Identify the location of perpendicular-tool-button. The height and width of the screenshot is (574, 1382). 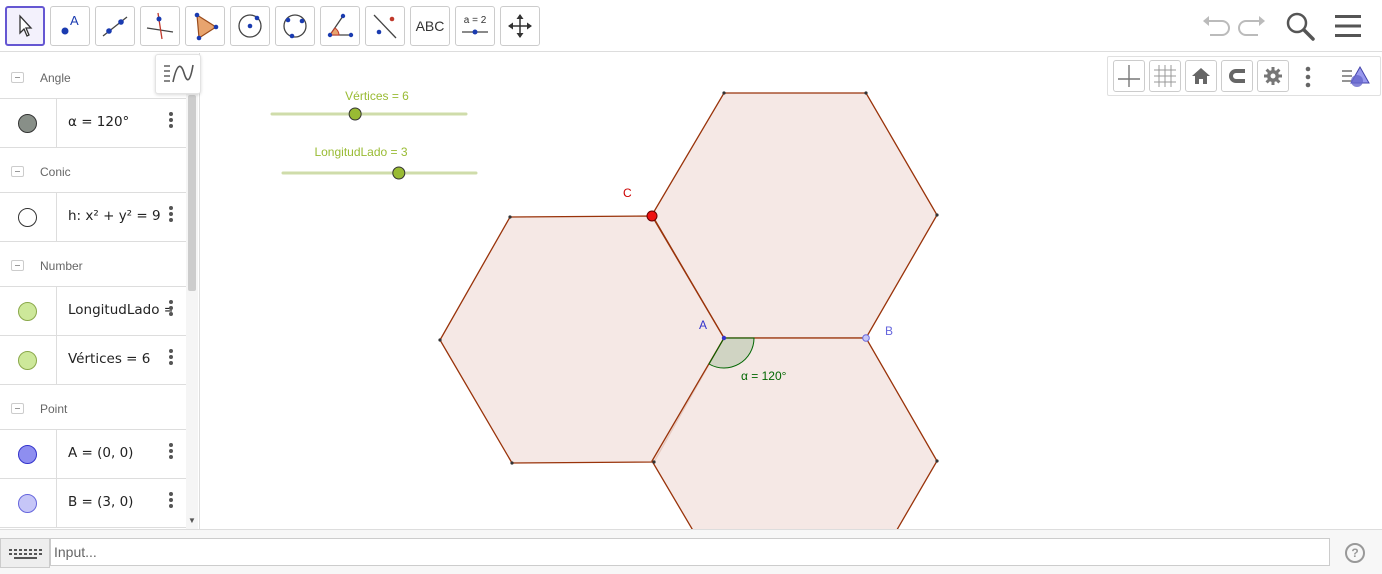
(160, 26).